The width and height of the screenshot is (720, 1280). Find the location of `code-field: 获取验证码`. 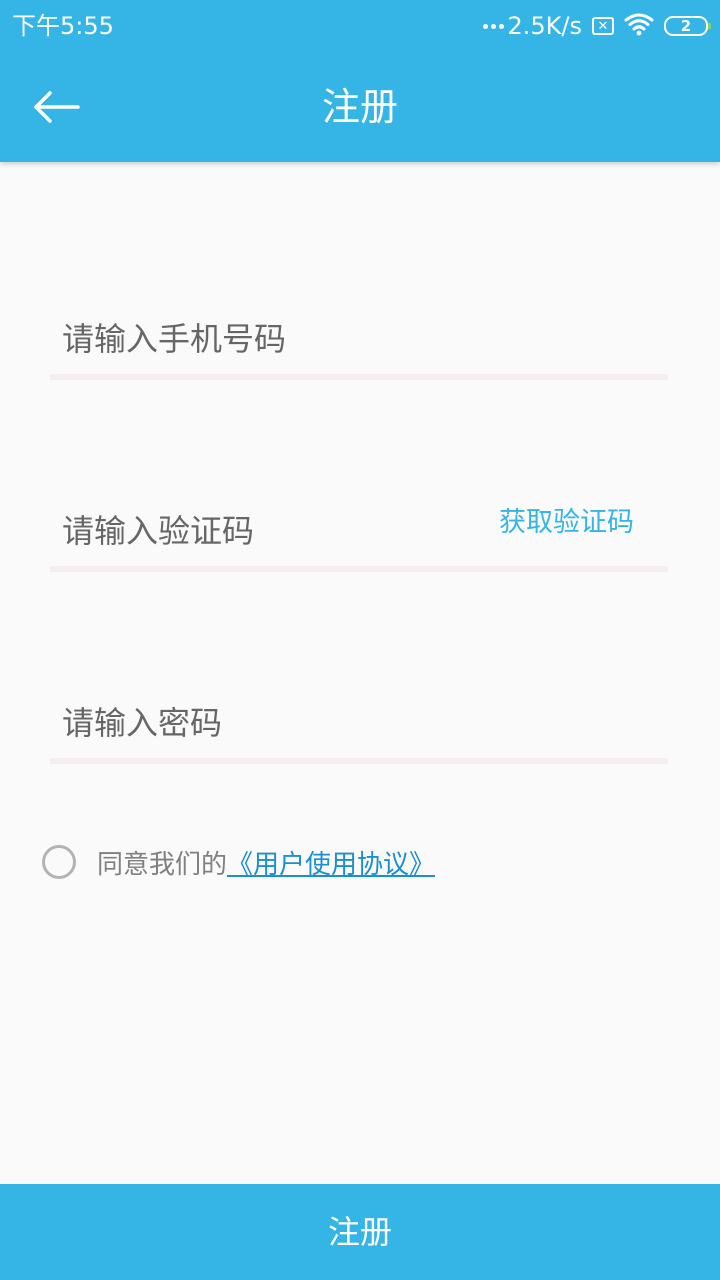

code-field: 获取验证码 is located at coordinates (359, 534).